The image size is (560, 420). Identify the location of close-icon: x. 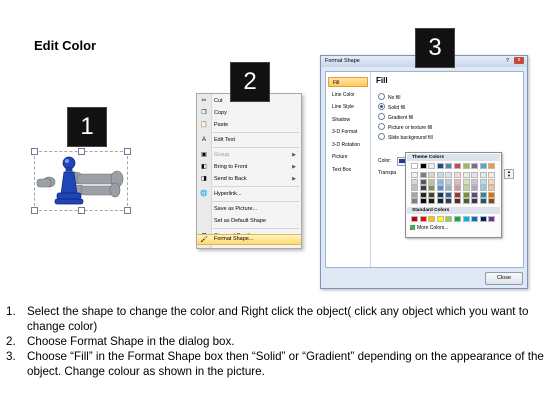
(519, 60).